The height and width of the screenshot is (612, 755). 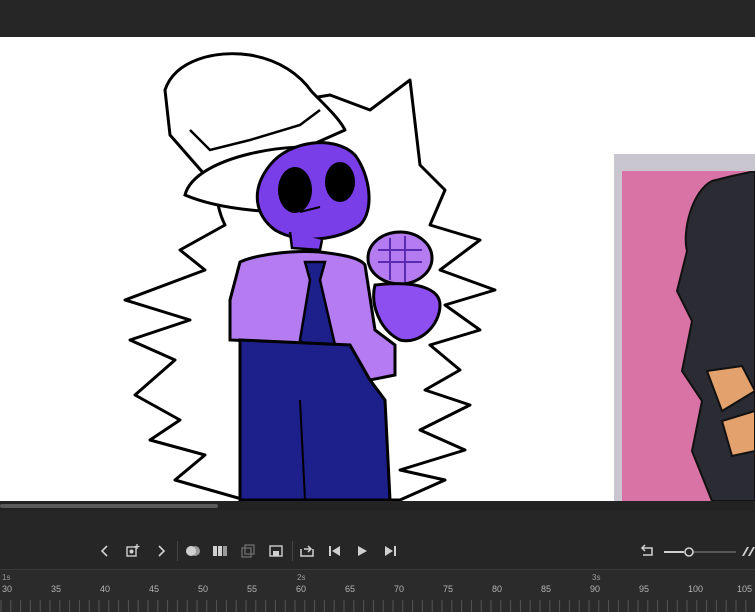 What do you see at coordinates (748, 551) in the screenshot?
I see `fit-icon` at bounding box center [748, 551].